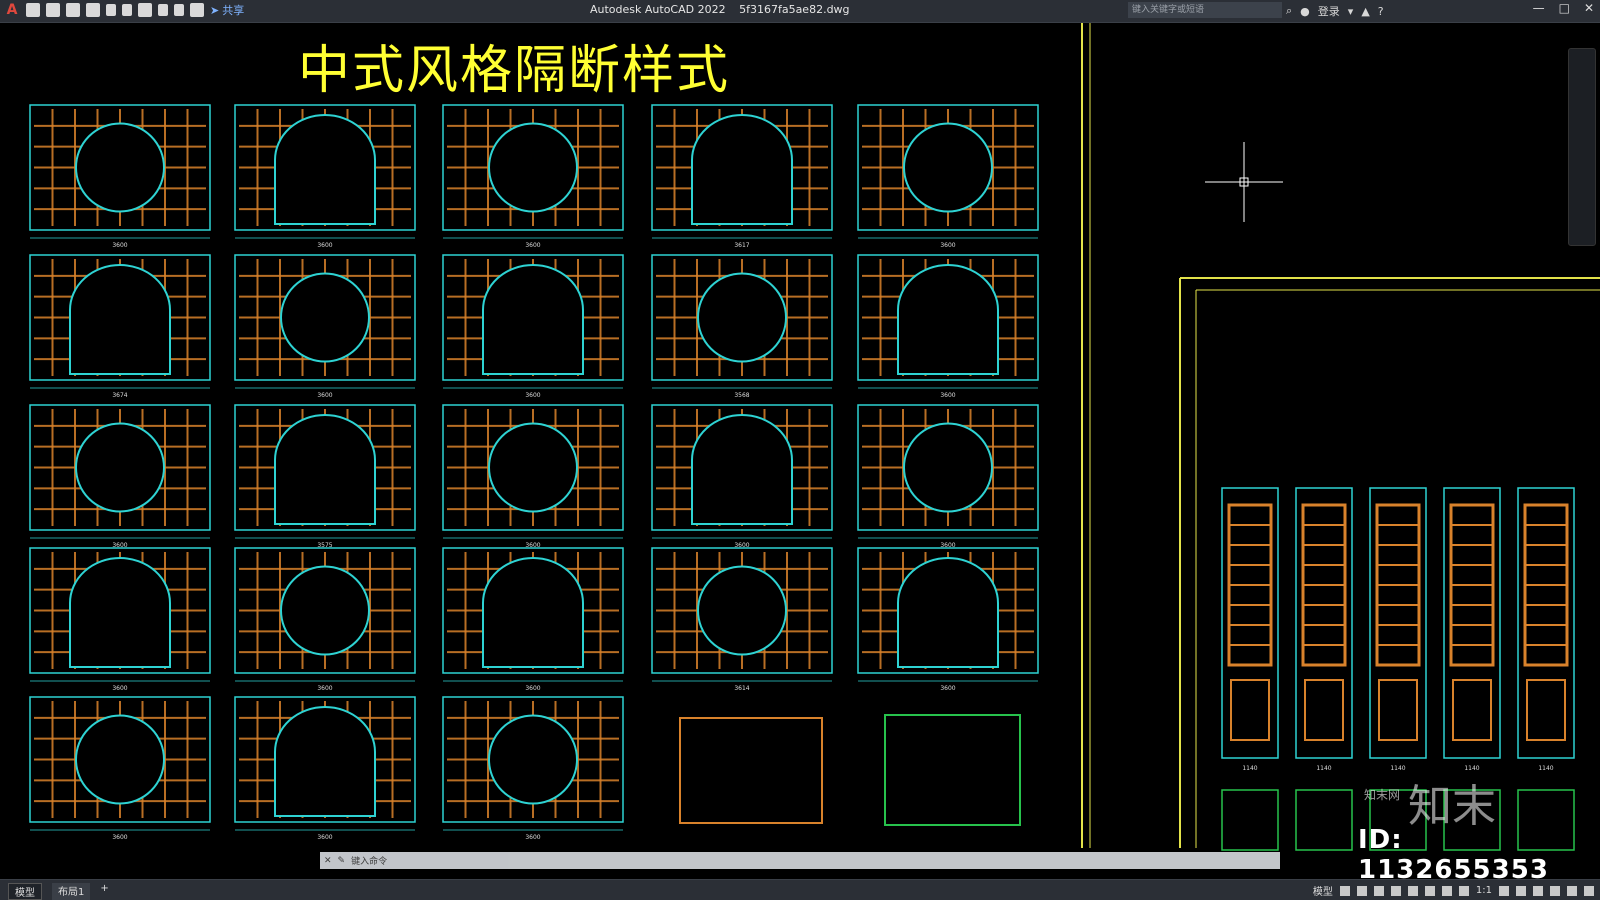 The image size is (1600, 900). What do you see at coordinates (145, 10) in the screenshot?
I see `print-icon` at bounding box center [145, 10].